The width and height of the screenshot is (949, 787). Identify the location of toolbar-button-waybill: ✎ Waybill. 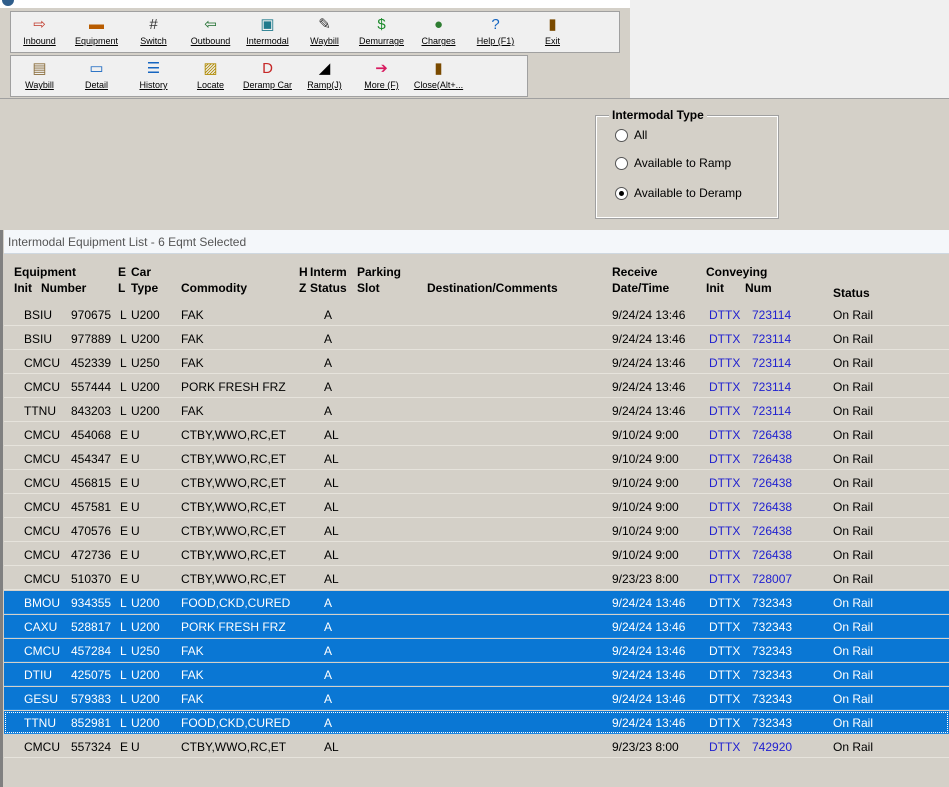
(324, 32).